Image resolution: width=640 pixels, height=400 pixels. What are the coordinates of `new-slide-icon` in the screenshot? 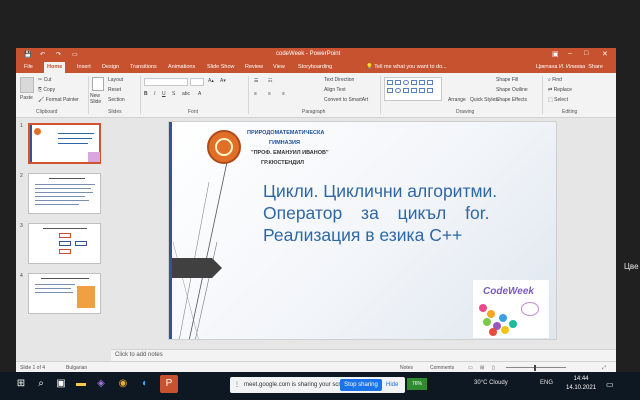 It's located at (98, 84).